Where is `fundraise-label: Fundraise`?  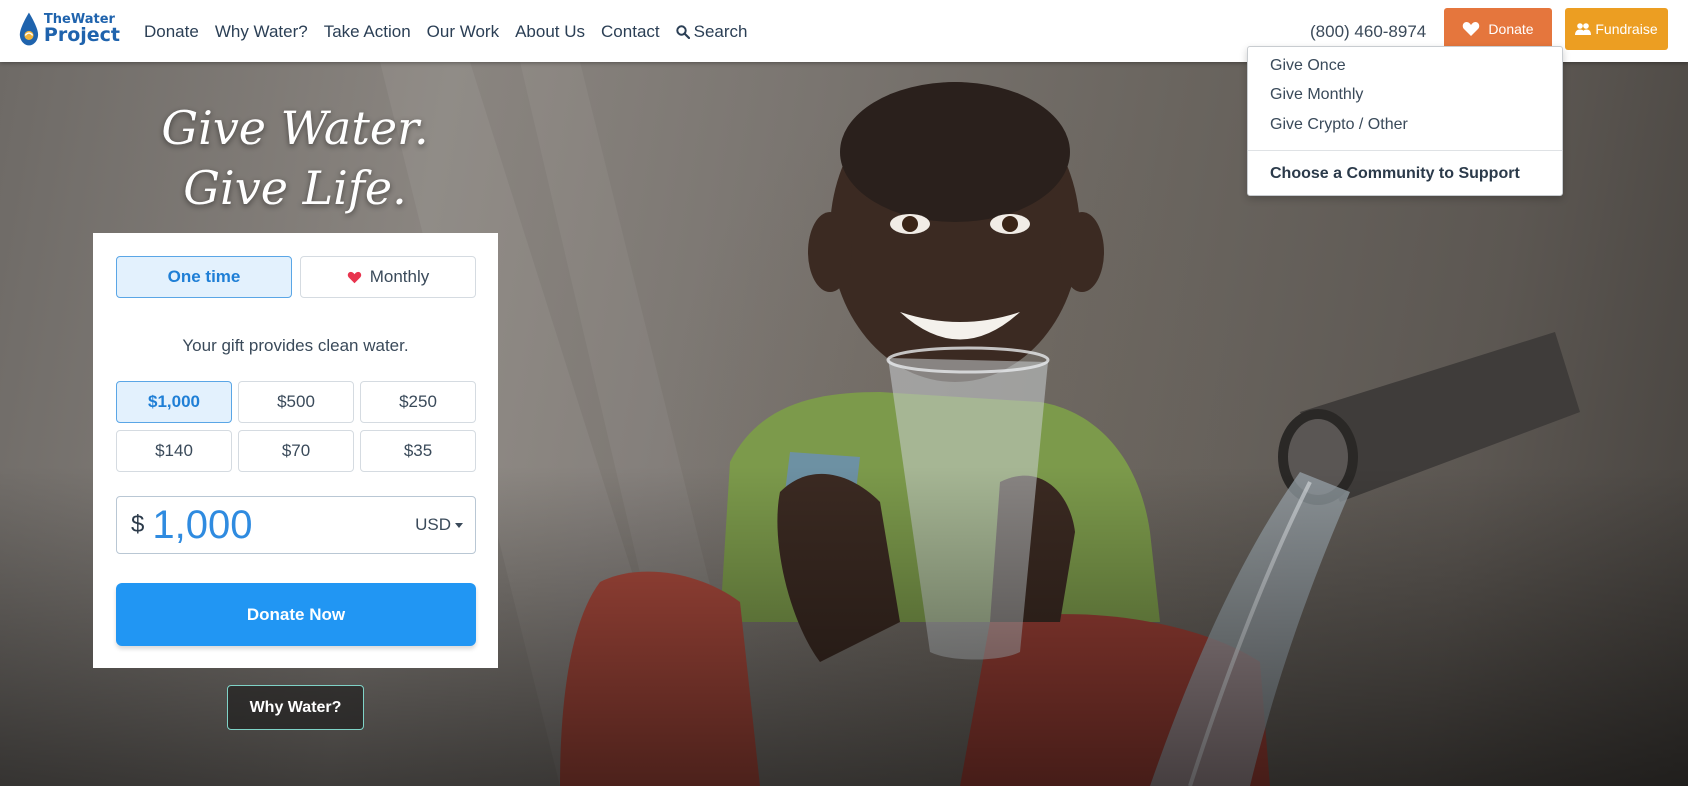
fundraise-label: Fundraise is located at coordinates (1626, 29).